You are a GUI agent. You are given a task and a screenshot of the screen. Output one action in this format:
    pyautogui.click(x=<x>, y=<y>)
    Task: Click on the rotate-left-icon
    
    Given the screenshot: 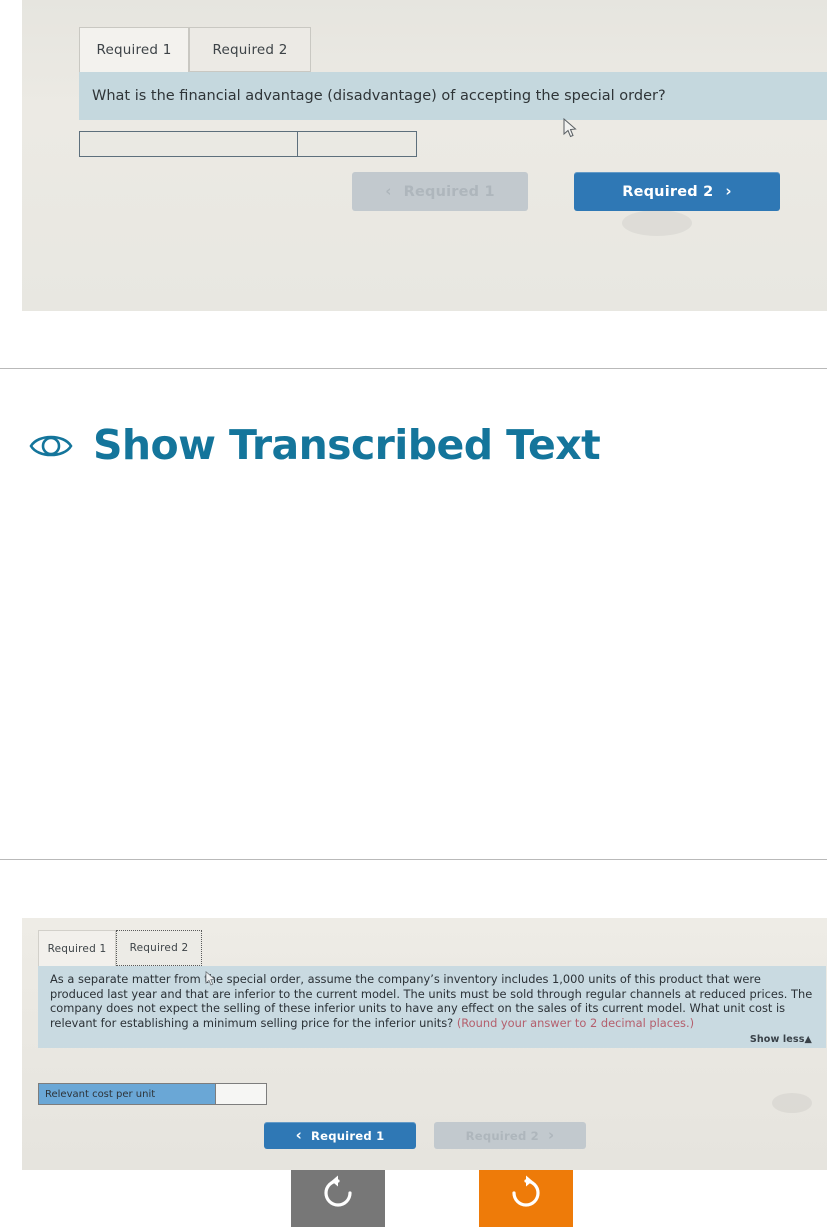 What is the action you would take?
    pyautogui.click(x=338, y=1191)
    